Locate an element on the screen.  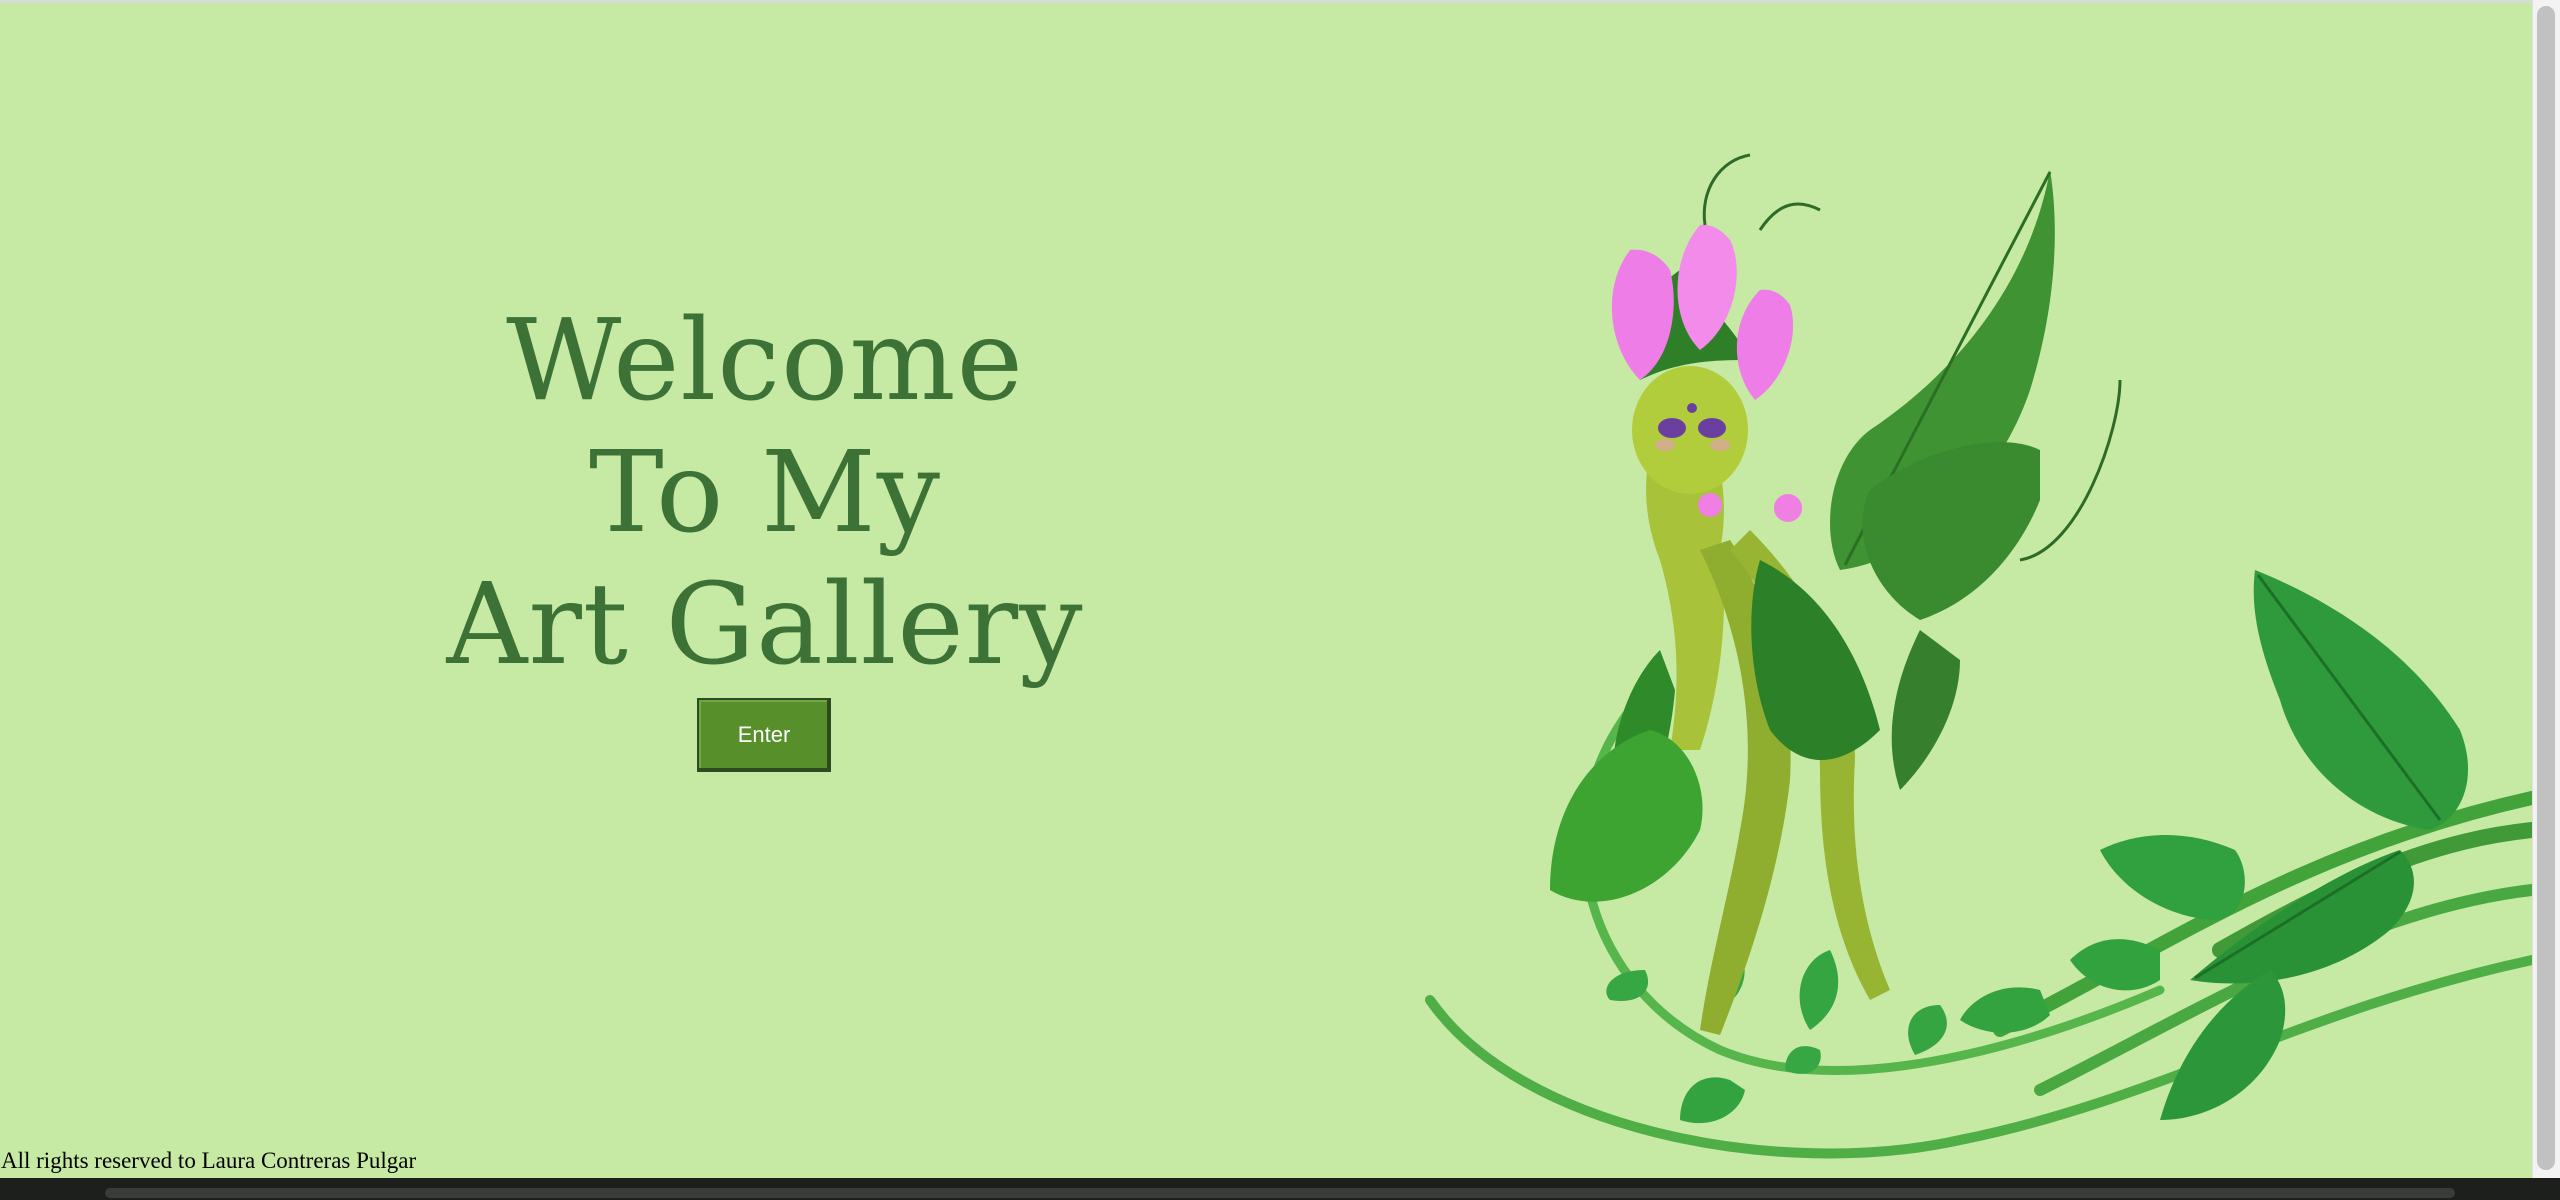
welcome-heading: Welcome To My Art Gallery is located at coordinates (765, 493).